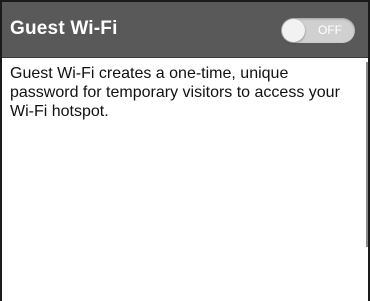 The image size is (370, 301). What do you see at coordinates (330, 30) in the screenshot?
I see `toggle-state-label: OFF` at bounding box center [330, 30].